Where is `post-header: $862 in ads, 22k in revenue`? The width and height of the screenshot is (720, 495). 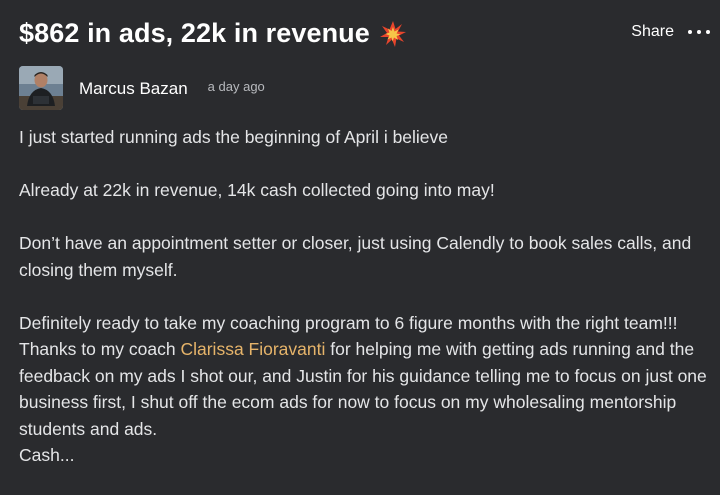 post-header: $862 in ads, 22k in revenue is located at coordinates (212, 33).